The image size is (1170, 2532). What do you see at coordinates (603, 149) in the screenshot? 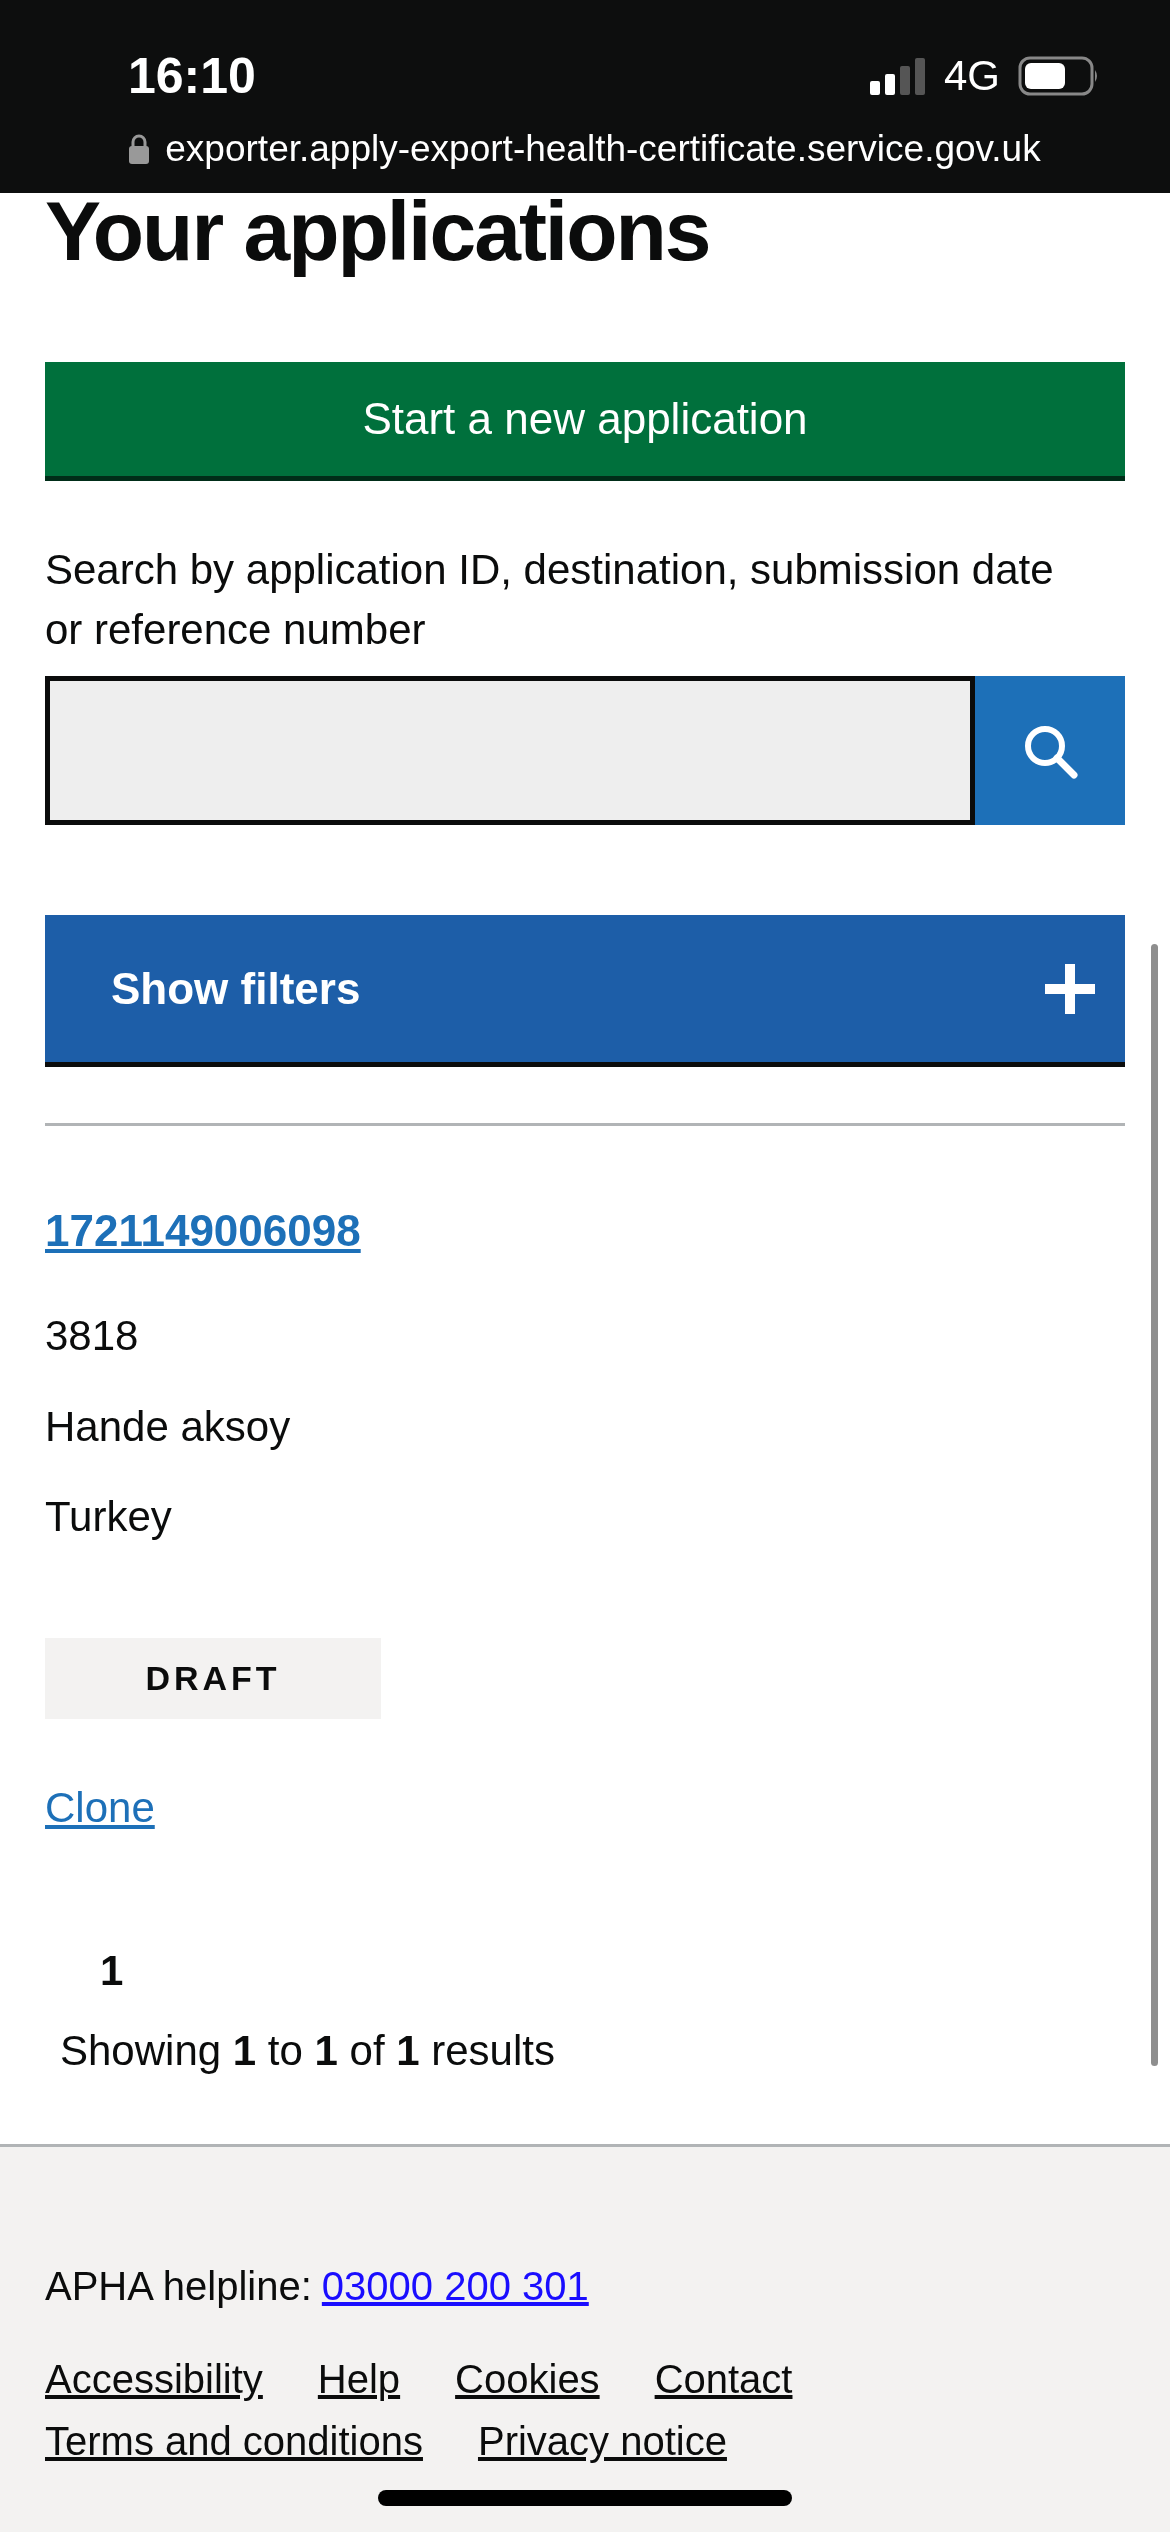
I see `url-text: exporter.apply-export-health-certificate.service.gov.uk` at bounding box center [603, 149].